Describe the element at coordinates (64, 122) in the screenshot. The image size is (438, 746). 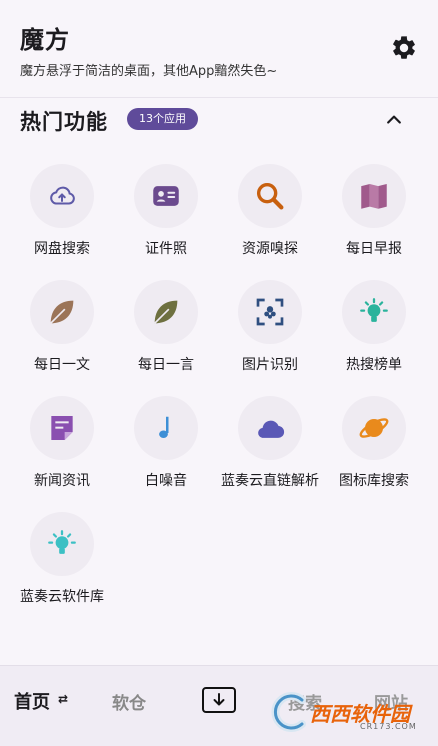
I see `section-title: 热门功能` at that location.